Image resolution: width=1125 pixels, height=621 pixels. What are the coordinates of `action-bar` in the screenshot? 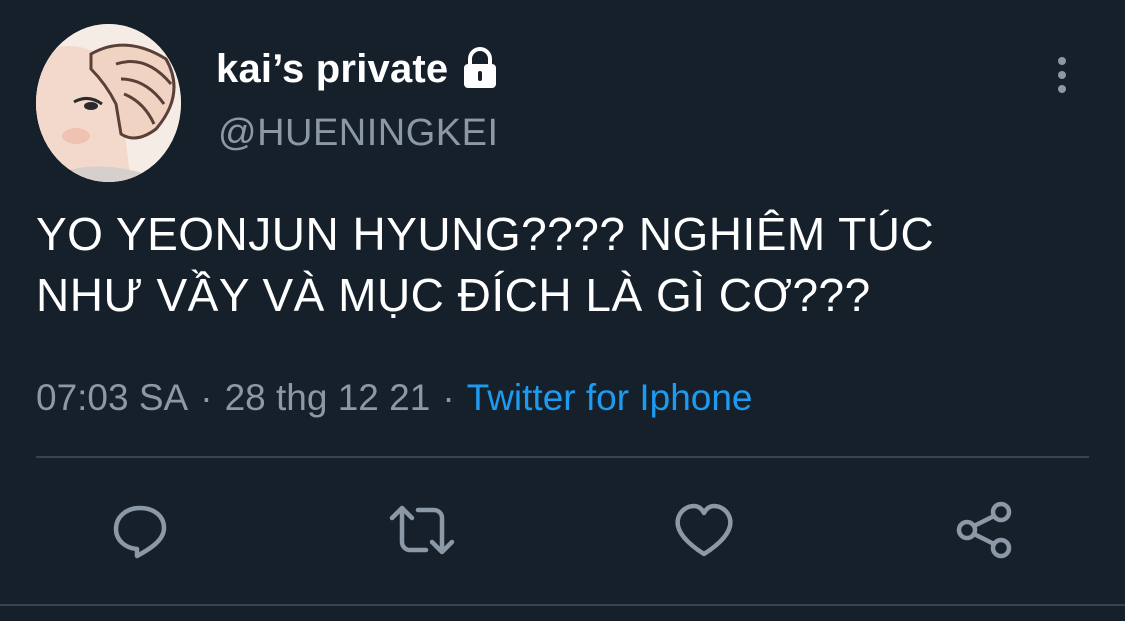 It's located at (562, 530).